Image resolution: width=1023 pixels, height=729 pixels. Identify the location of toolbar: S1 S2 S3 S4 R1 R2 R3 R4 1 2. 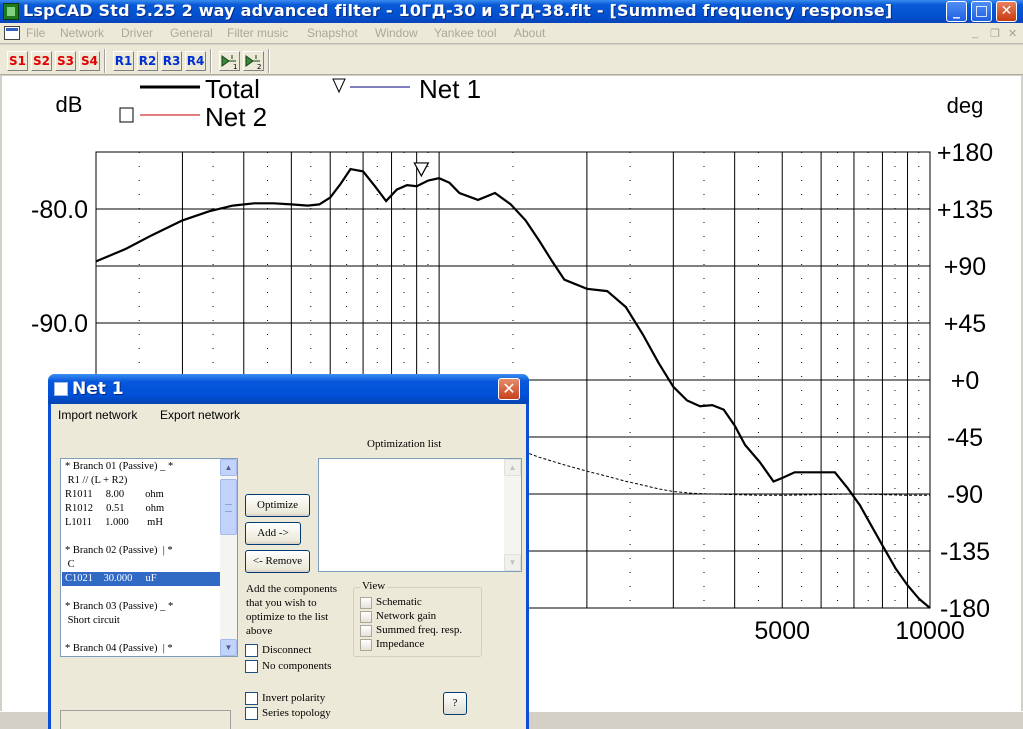
(511, 60).